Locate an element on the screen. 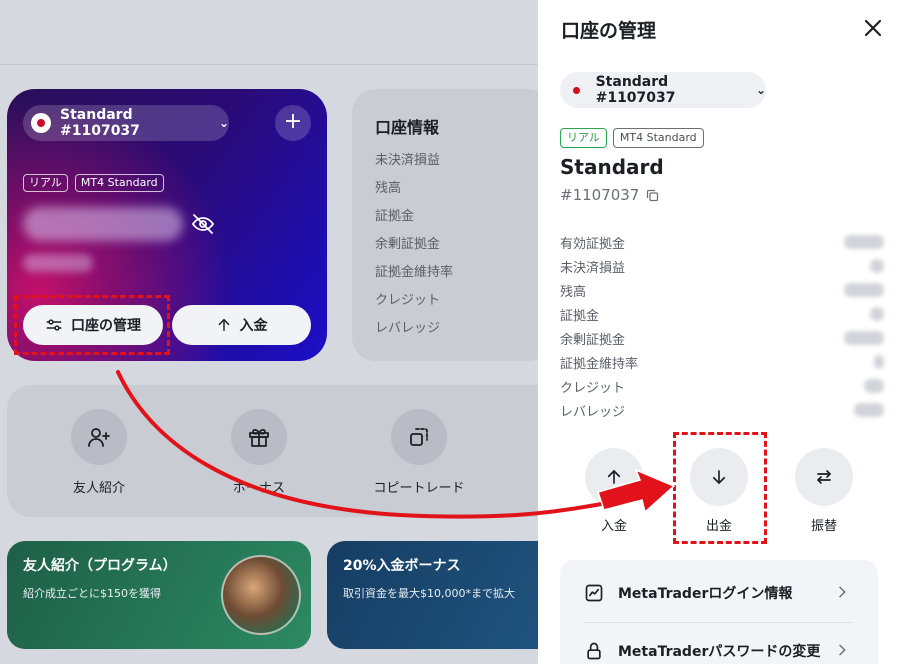  quick-action-bonus: ボーナス is located at coordinates (259, 452).